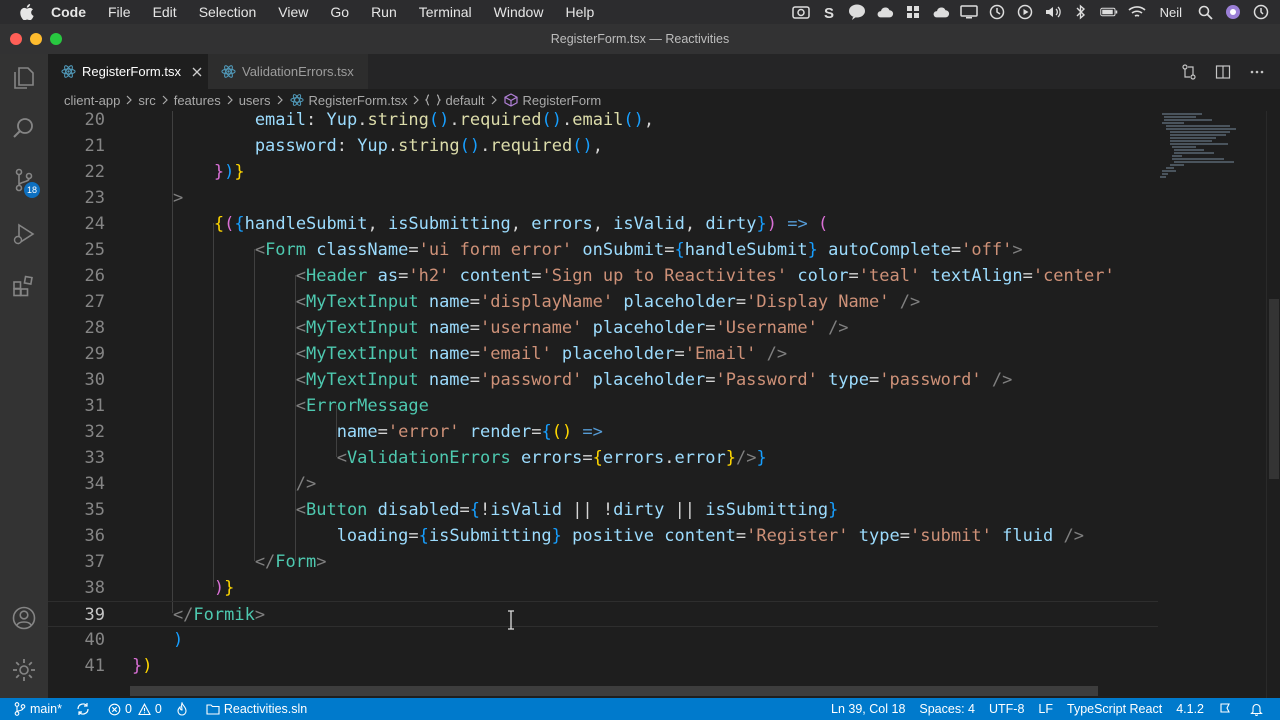  Describe the element at coordinates (562, 100) in the screenshot. I see `breadcrumb-item: RegisterForm` at that location.